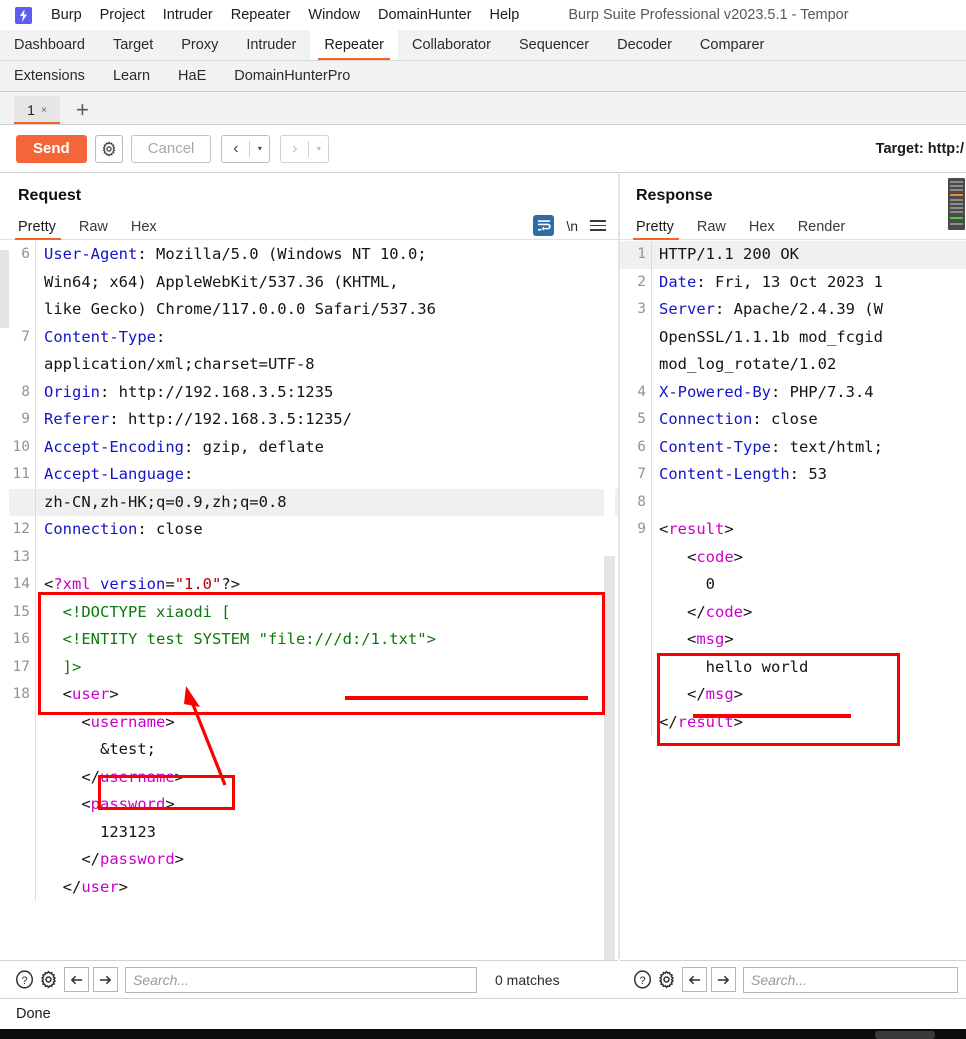  I want to click on menu-burp: Burp, so click(66, 15).